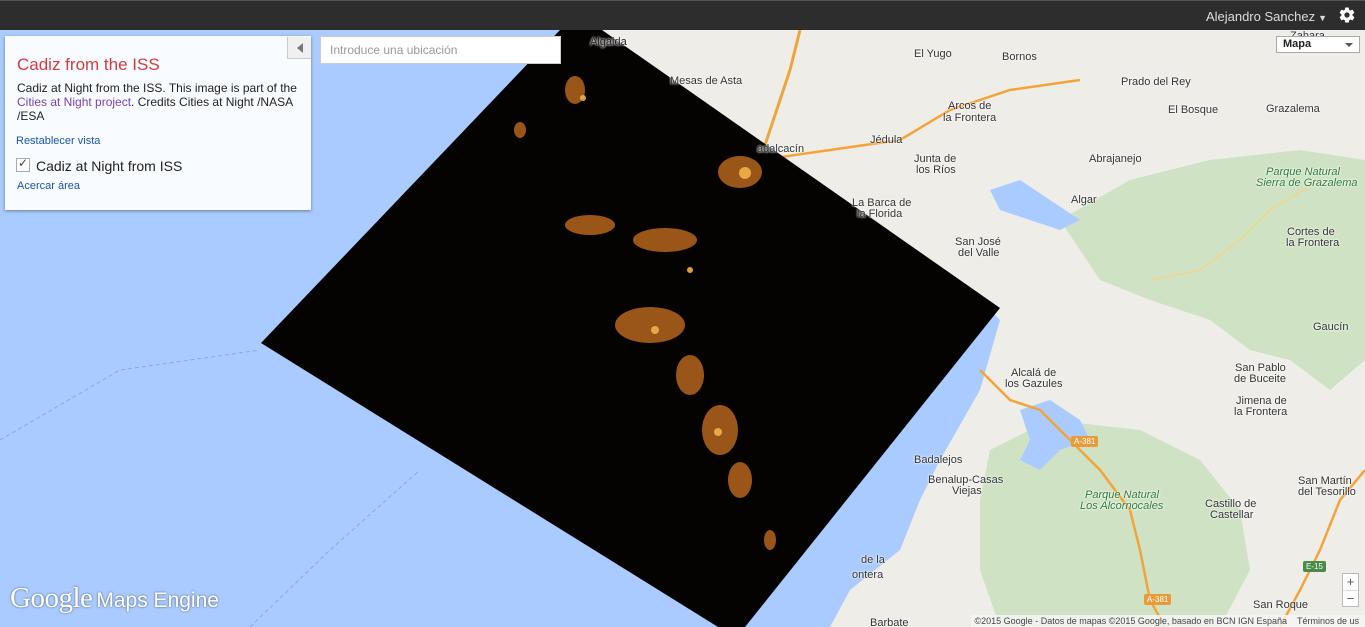 This screenshot has height=627, width=1365. I want to click on place-label: Algaida, so click(608, 42).